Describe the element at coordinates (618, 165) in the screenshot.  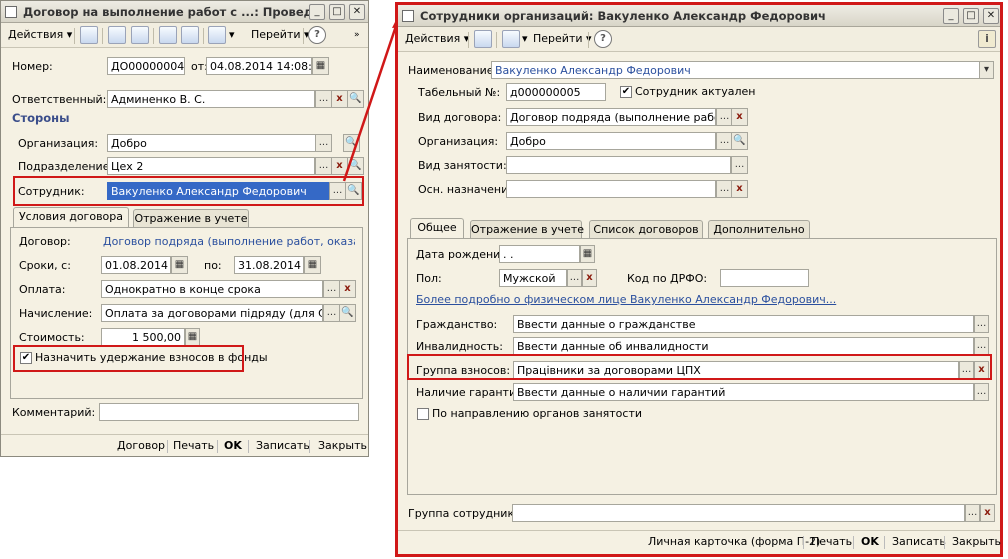
I see `employment-type-field` at that location.